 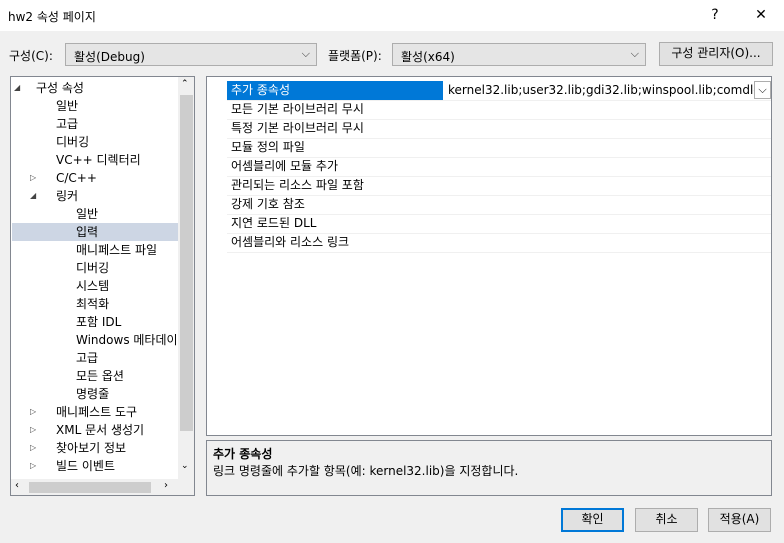 What do you see at coordinates (87, 232) in the screenshot?
I see `tree-item-label: 입력` at bounding box center [87, 232].